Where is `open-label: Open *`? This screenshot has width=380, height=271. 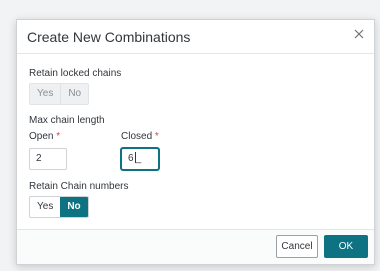
open-label: Open * is located at coordinates (44, 136).